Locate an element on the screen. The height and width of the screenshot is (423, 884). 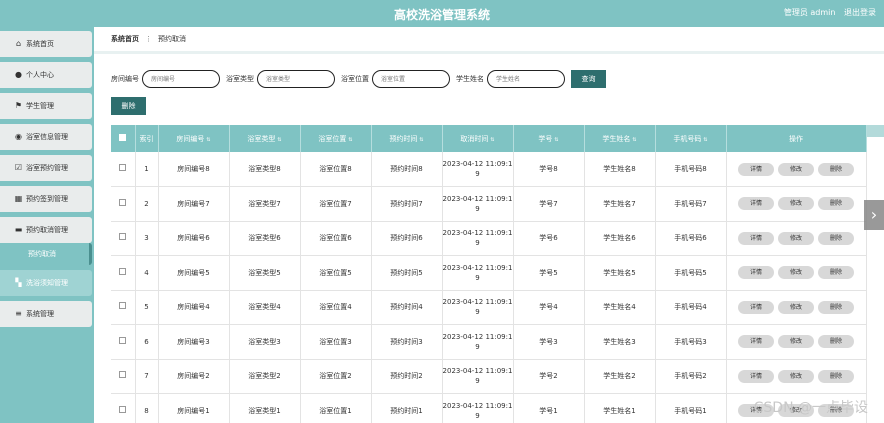
col-cancel-time: 取消时间 ⇅ is located at coordinates (478, 138).